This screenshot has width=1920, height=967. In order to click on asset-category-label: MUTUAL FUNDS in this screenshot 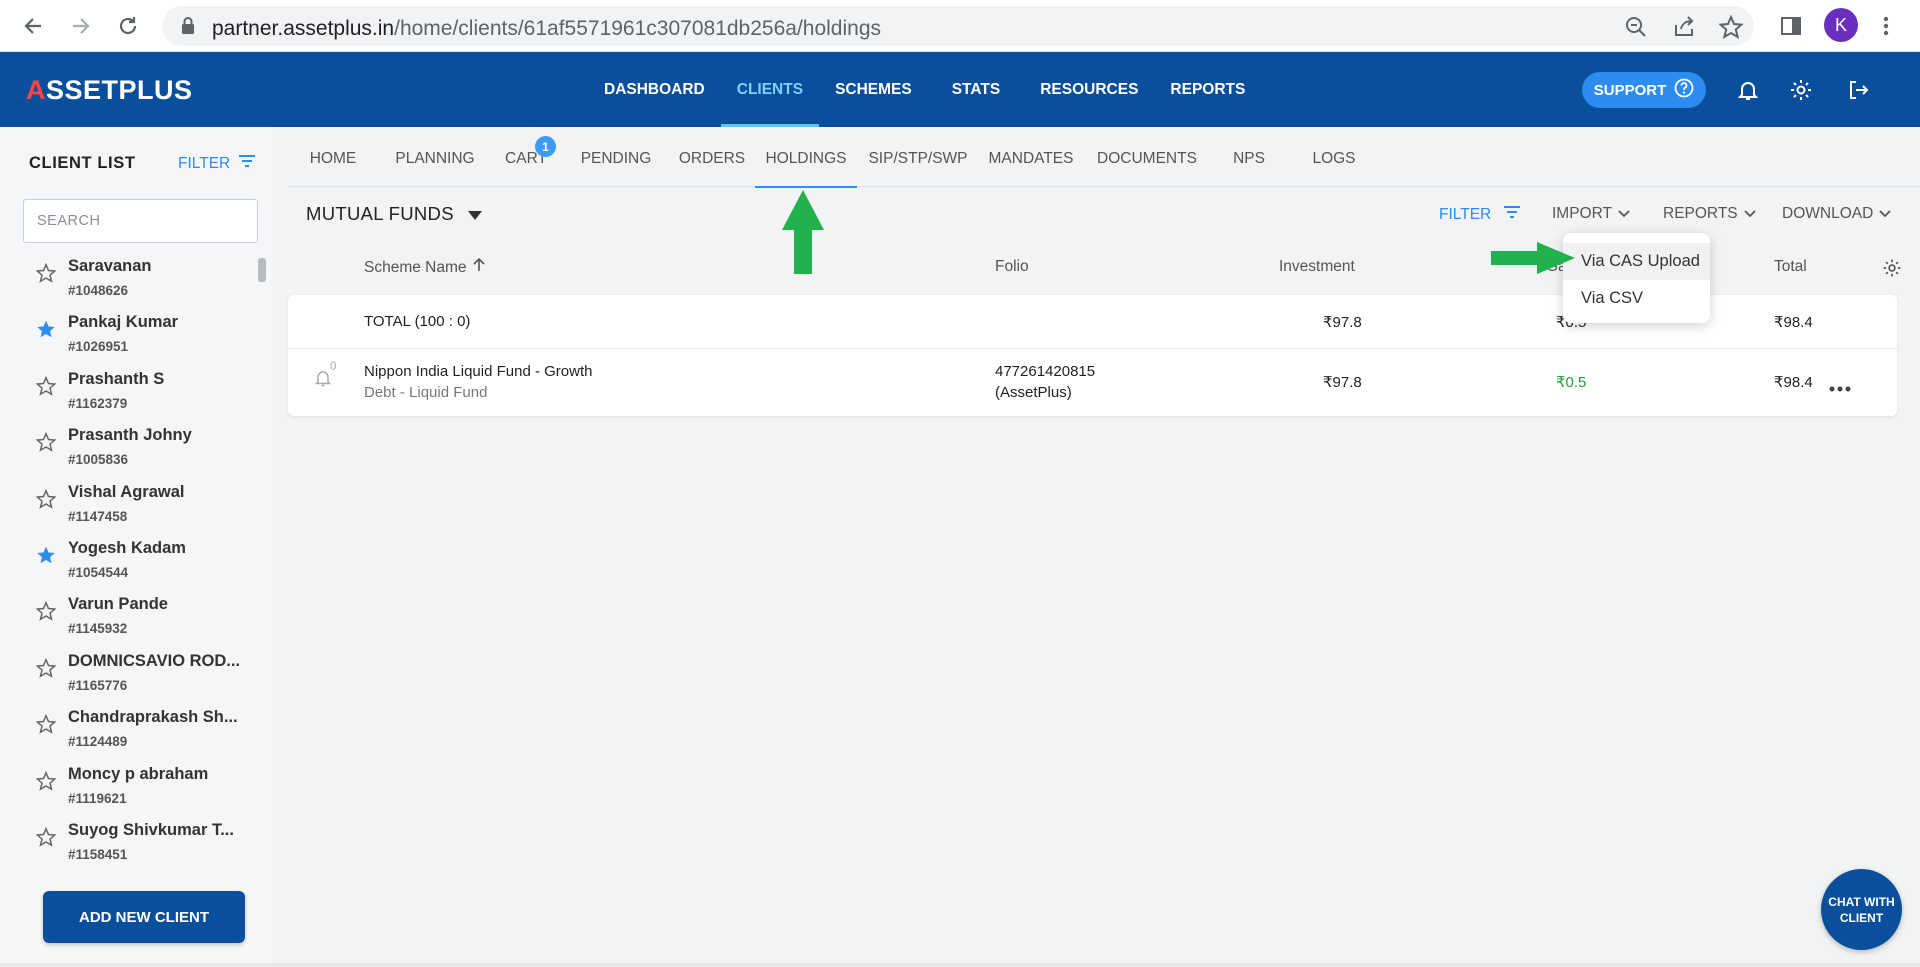, I will do `click(380, 213)`.